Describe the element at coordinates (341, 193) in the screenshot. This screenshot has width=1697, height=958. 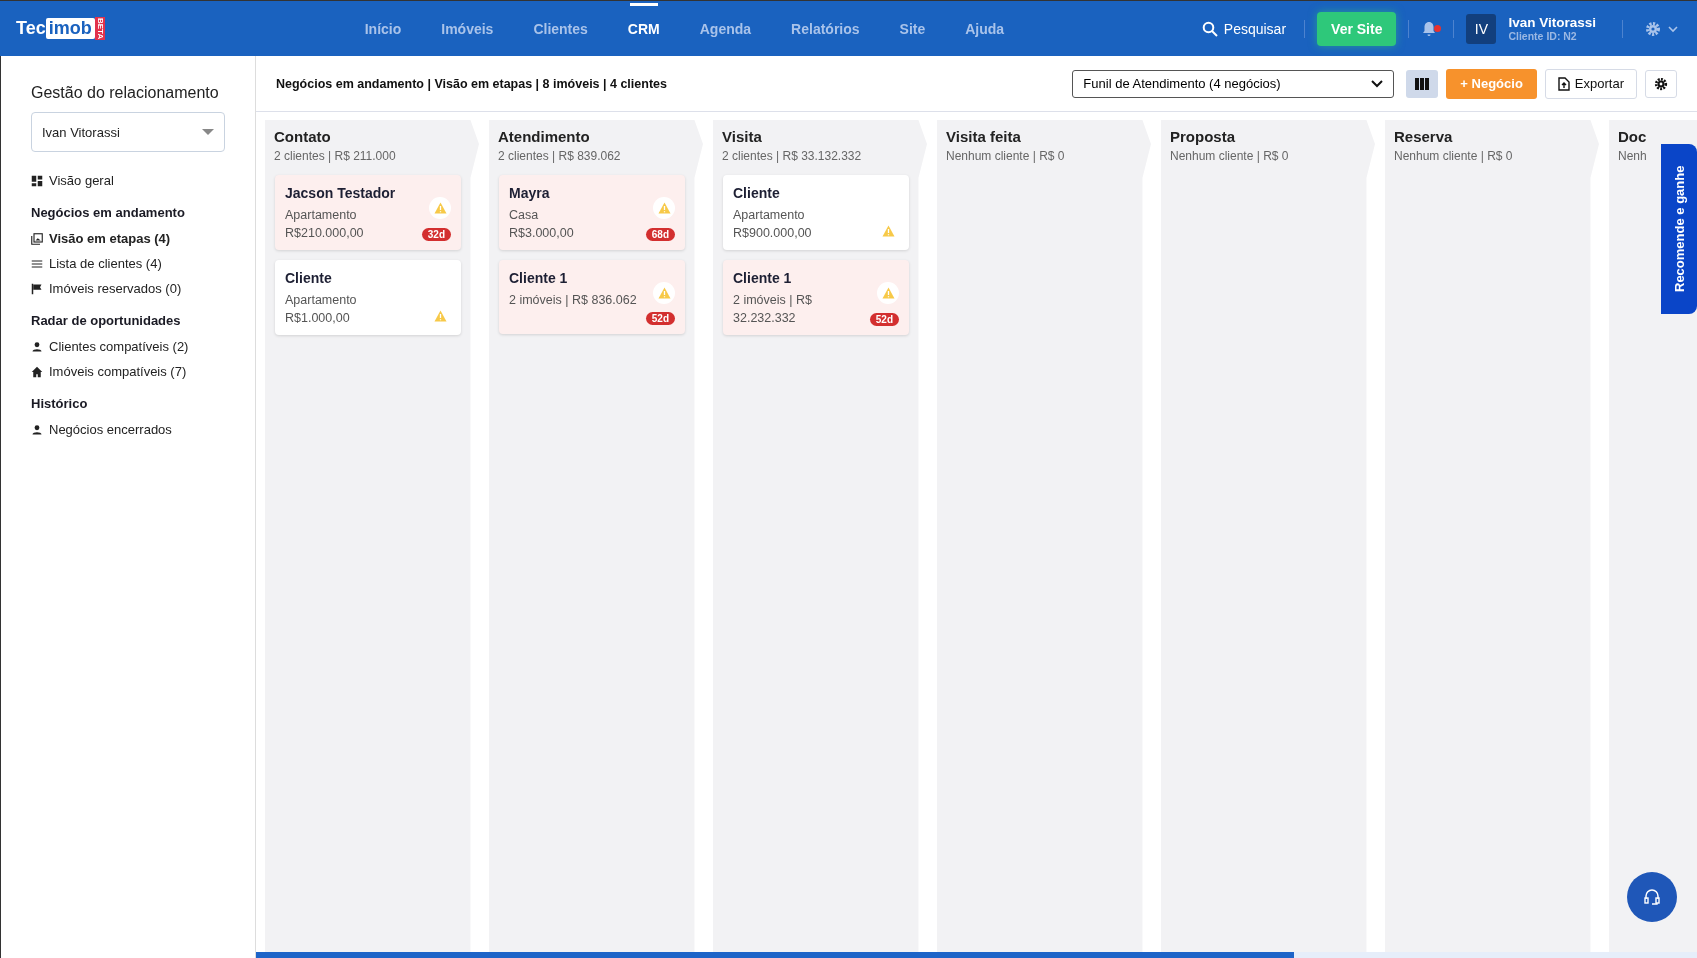
I see `client-name: Jacson Testador` at that location.